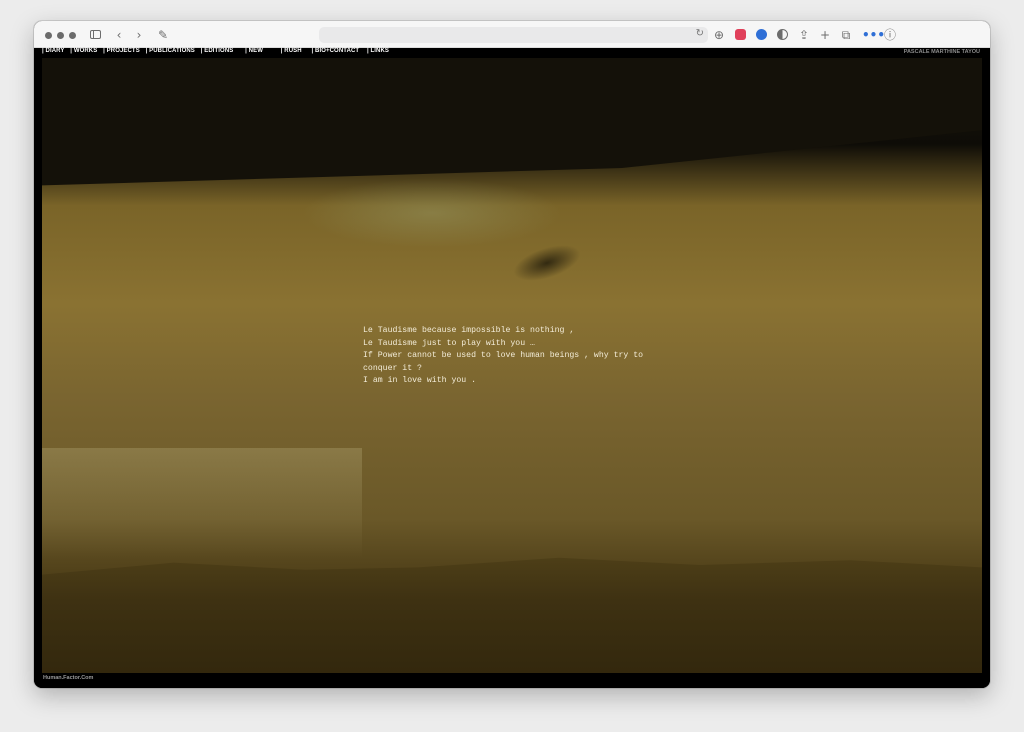 This screenshot has height=732, width=1024. What do you see at coordinates (420, 381) in the screenshot?
I see `poem-line: I am in love with you .` at bounding box center [420, 381].